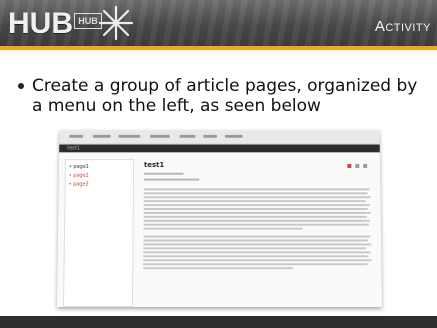 The width and height of the screenshot is (437, 328). What do you see at coordinates (154, 165) in the screenshot?
I see `screenshot-article-title: test1` at bounding box center [154, 165].